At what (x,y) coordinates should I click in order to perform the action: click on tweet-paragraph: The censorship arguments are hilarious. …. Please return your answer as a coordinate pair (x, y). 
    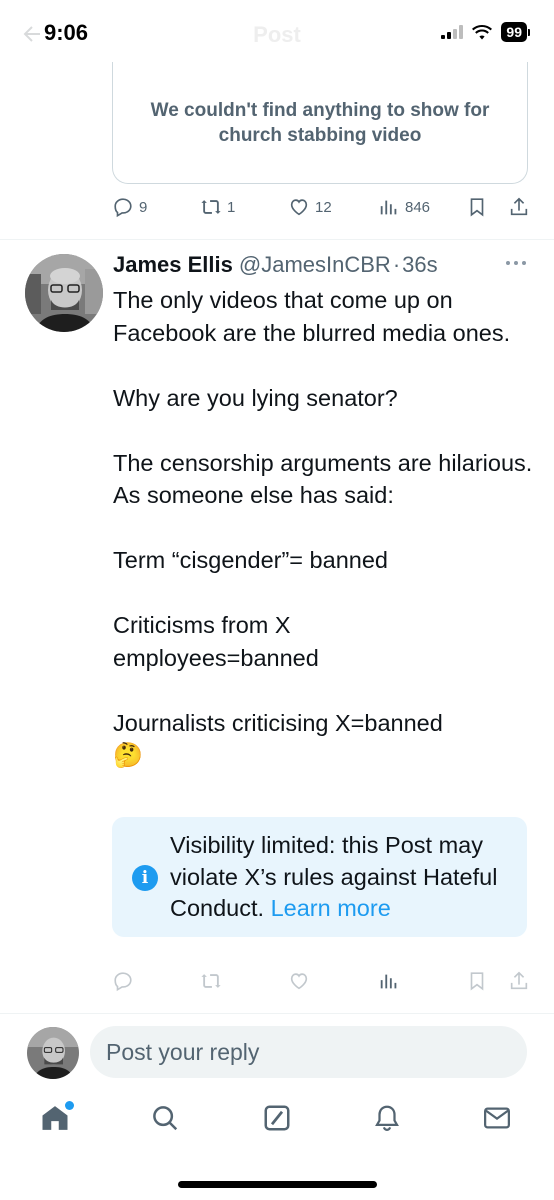
    Looking at the image, I should click on (323, 479).